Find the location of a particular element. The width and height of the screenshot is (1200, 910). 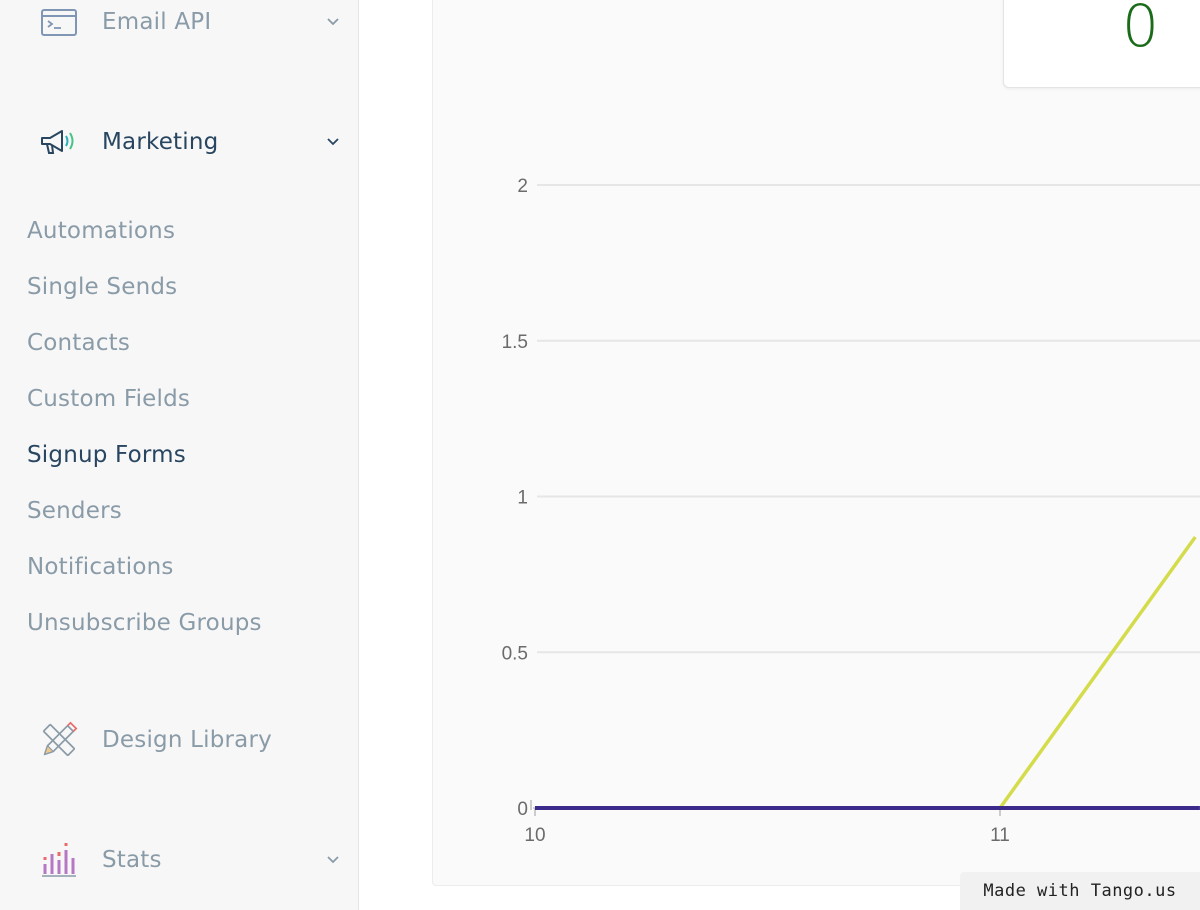

x-tick-label: 11 is located at coordinates (1000, 835).